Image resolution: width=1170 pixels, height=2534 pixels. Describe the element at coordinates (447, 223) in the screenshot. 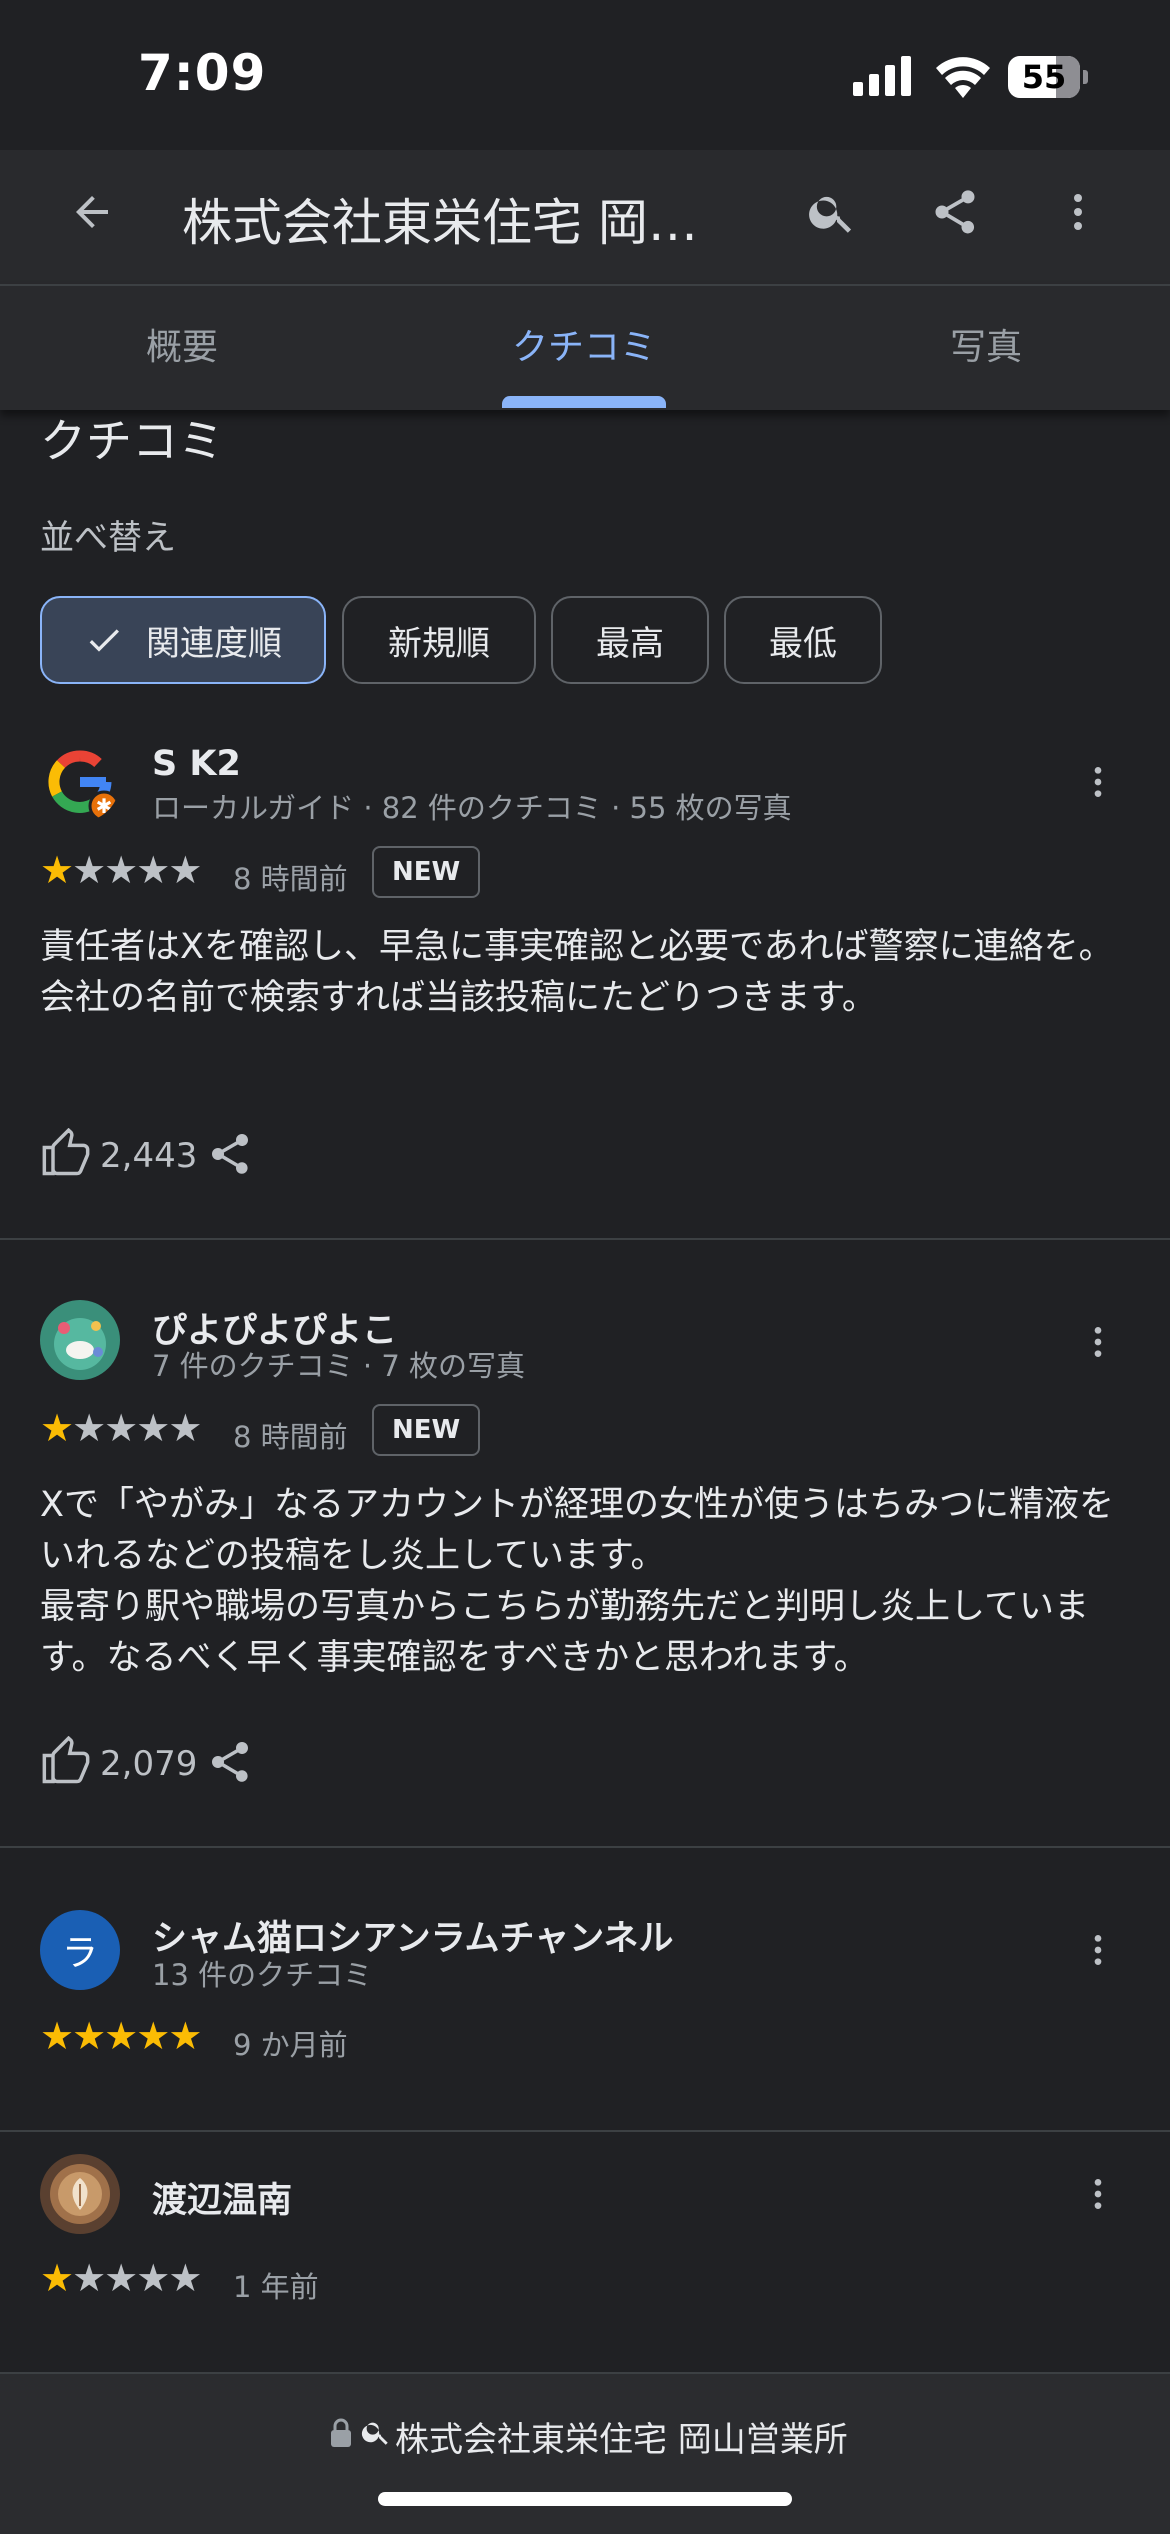

I see `page-title: 株式会社東栄住宅 岡山営業所` at that location.